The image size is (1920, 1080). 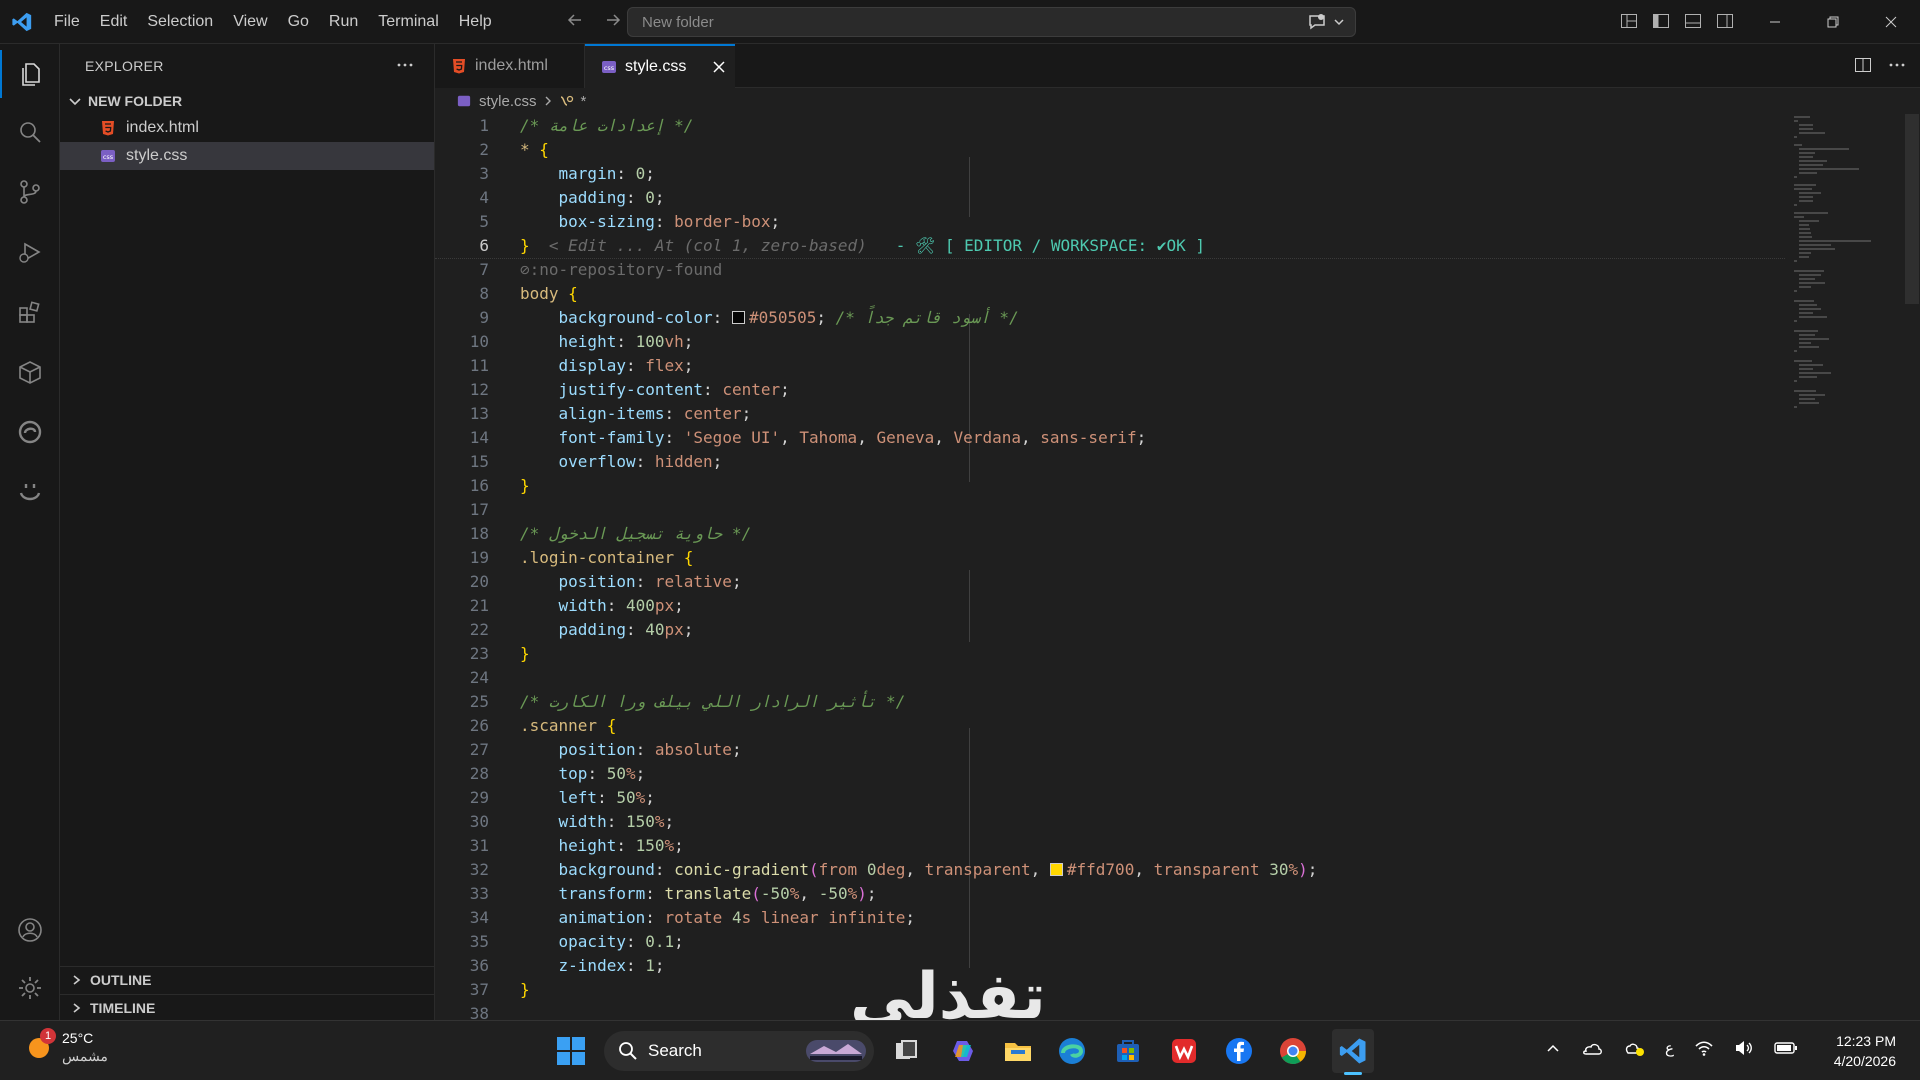 What do you see at coordinates (1110, 942) in the screenshot?
I see `code-line: 35 opacity: 0.1;` at bounding box center [1110, 942].